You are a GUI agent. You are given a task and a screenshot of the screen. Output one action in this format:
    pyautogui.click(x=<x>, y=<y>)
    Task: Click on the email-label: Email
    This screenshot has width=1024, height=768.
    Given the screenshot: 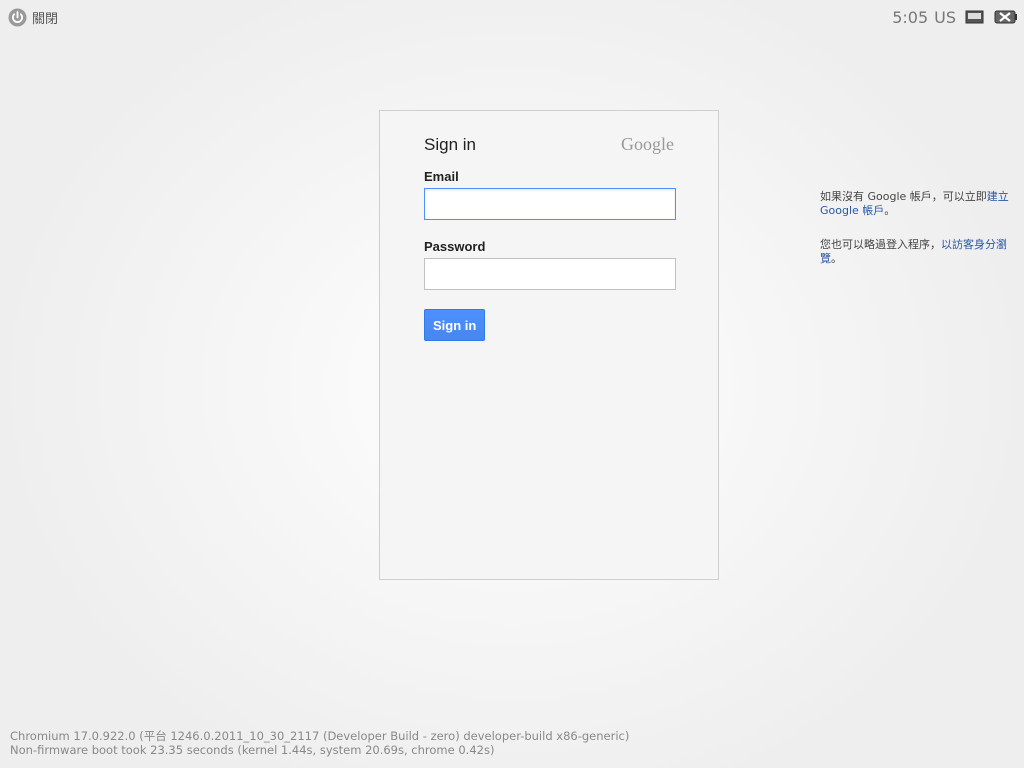 What is the action you would take?
    pyautogui.click(x=441, y=176)
    